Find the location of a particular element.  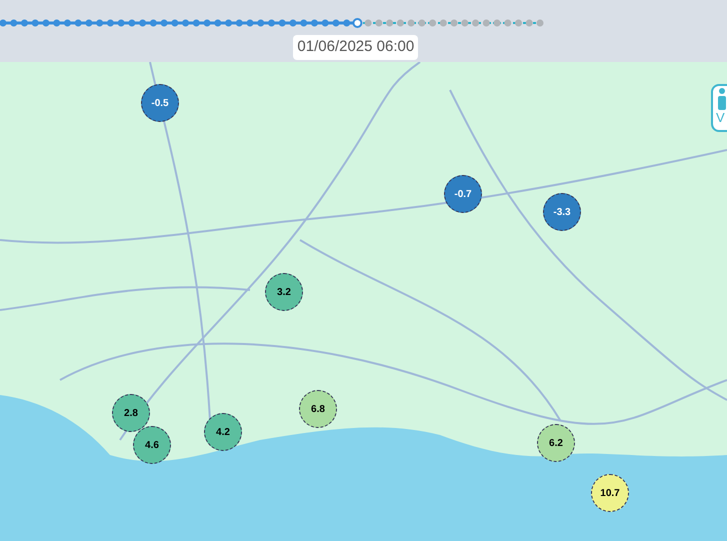

side-button-label: V is located at coordinates (720, 118).